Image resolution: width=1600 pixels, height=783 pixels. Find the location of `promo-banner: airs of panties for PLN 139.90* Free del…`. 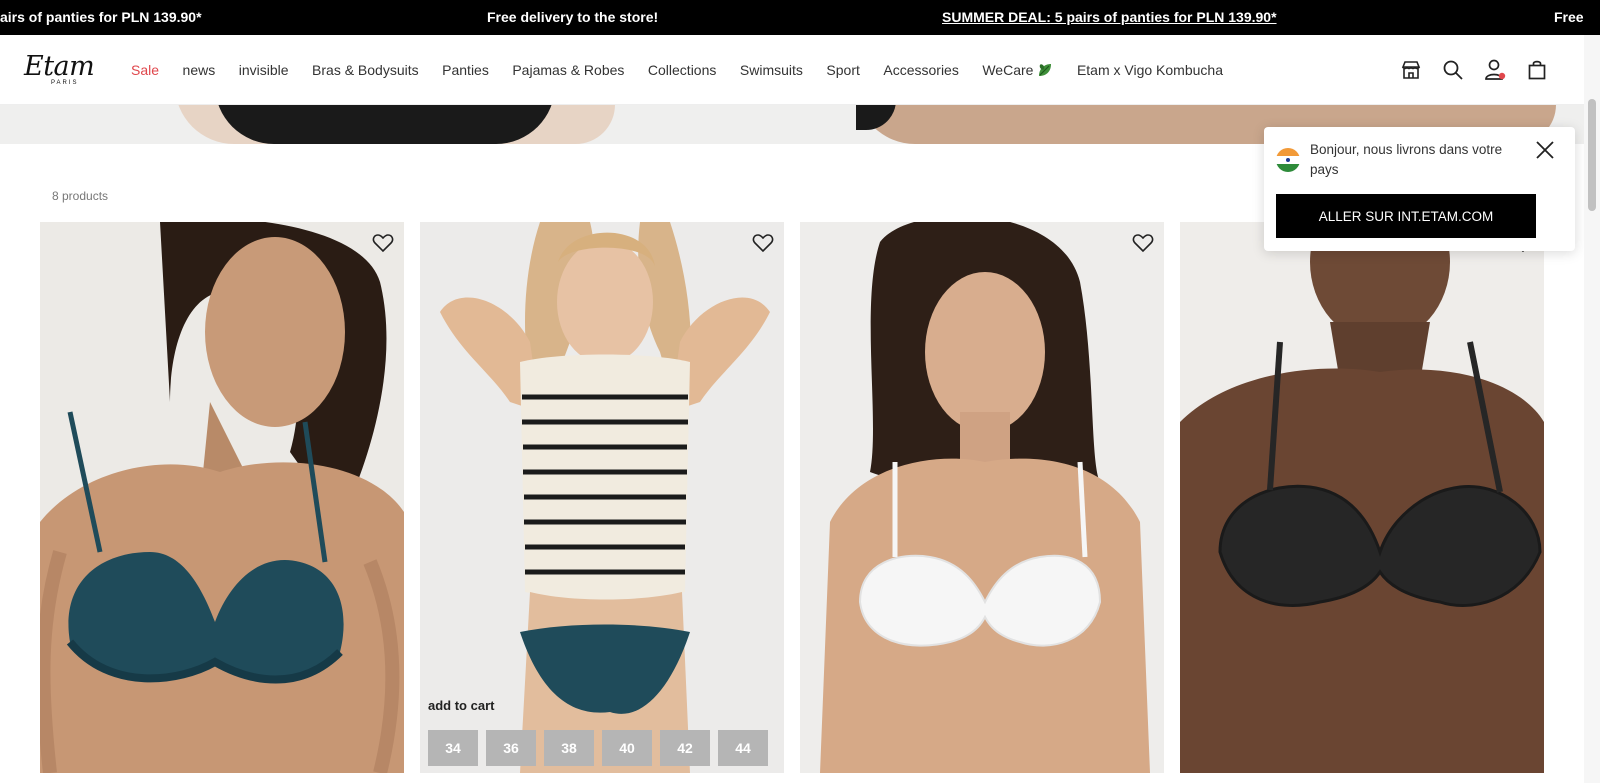

promo-banner: airs of panties for PLN 139.90* Free del… is located at coordinates (800, 17).